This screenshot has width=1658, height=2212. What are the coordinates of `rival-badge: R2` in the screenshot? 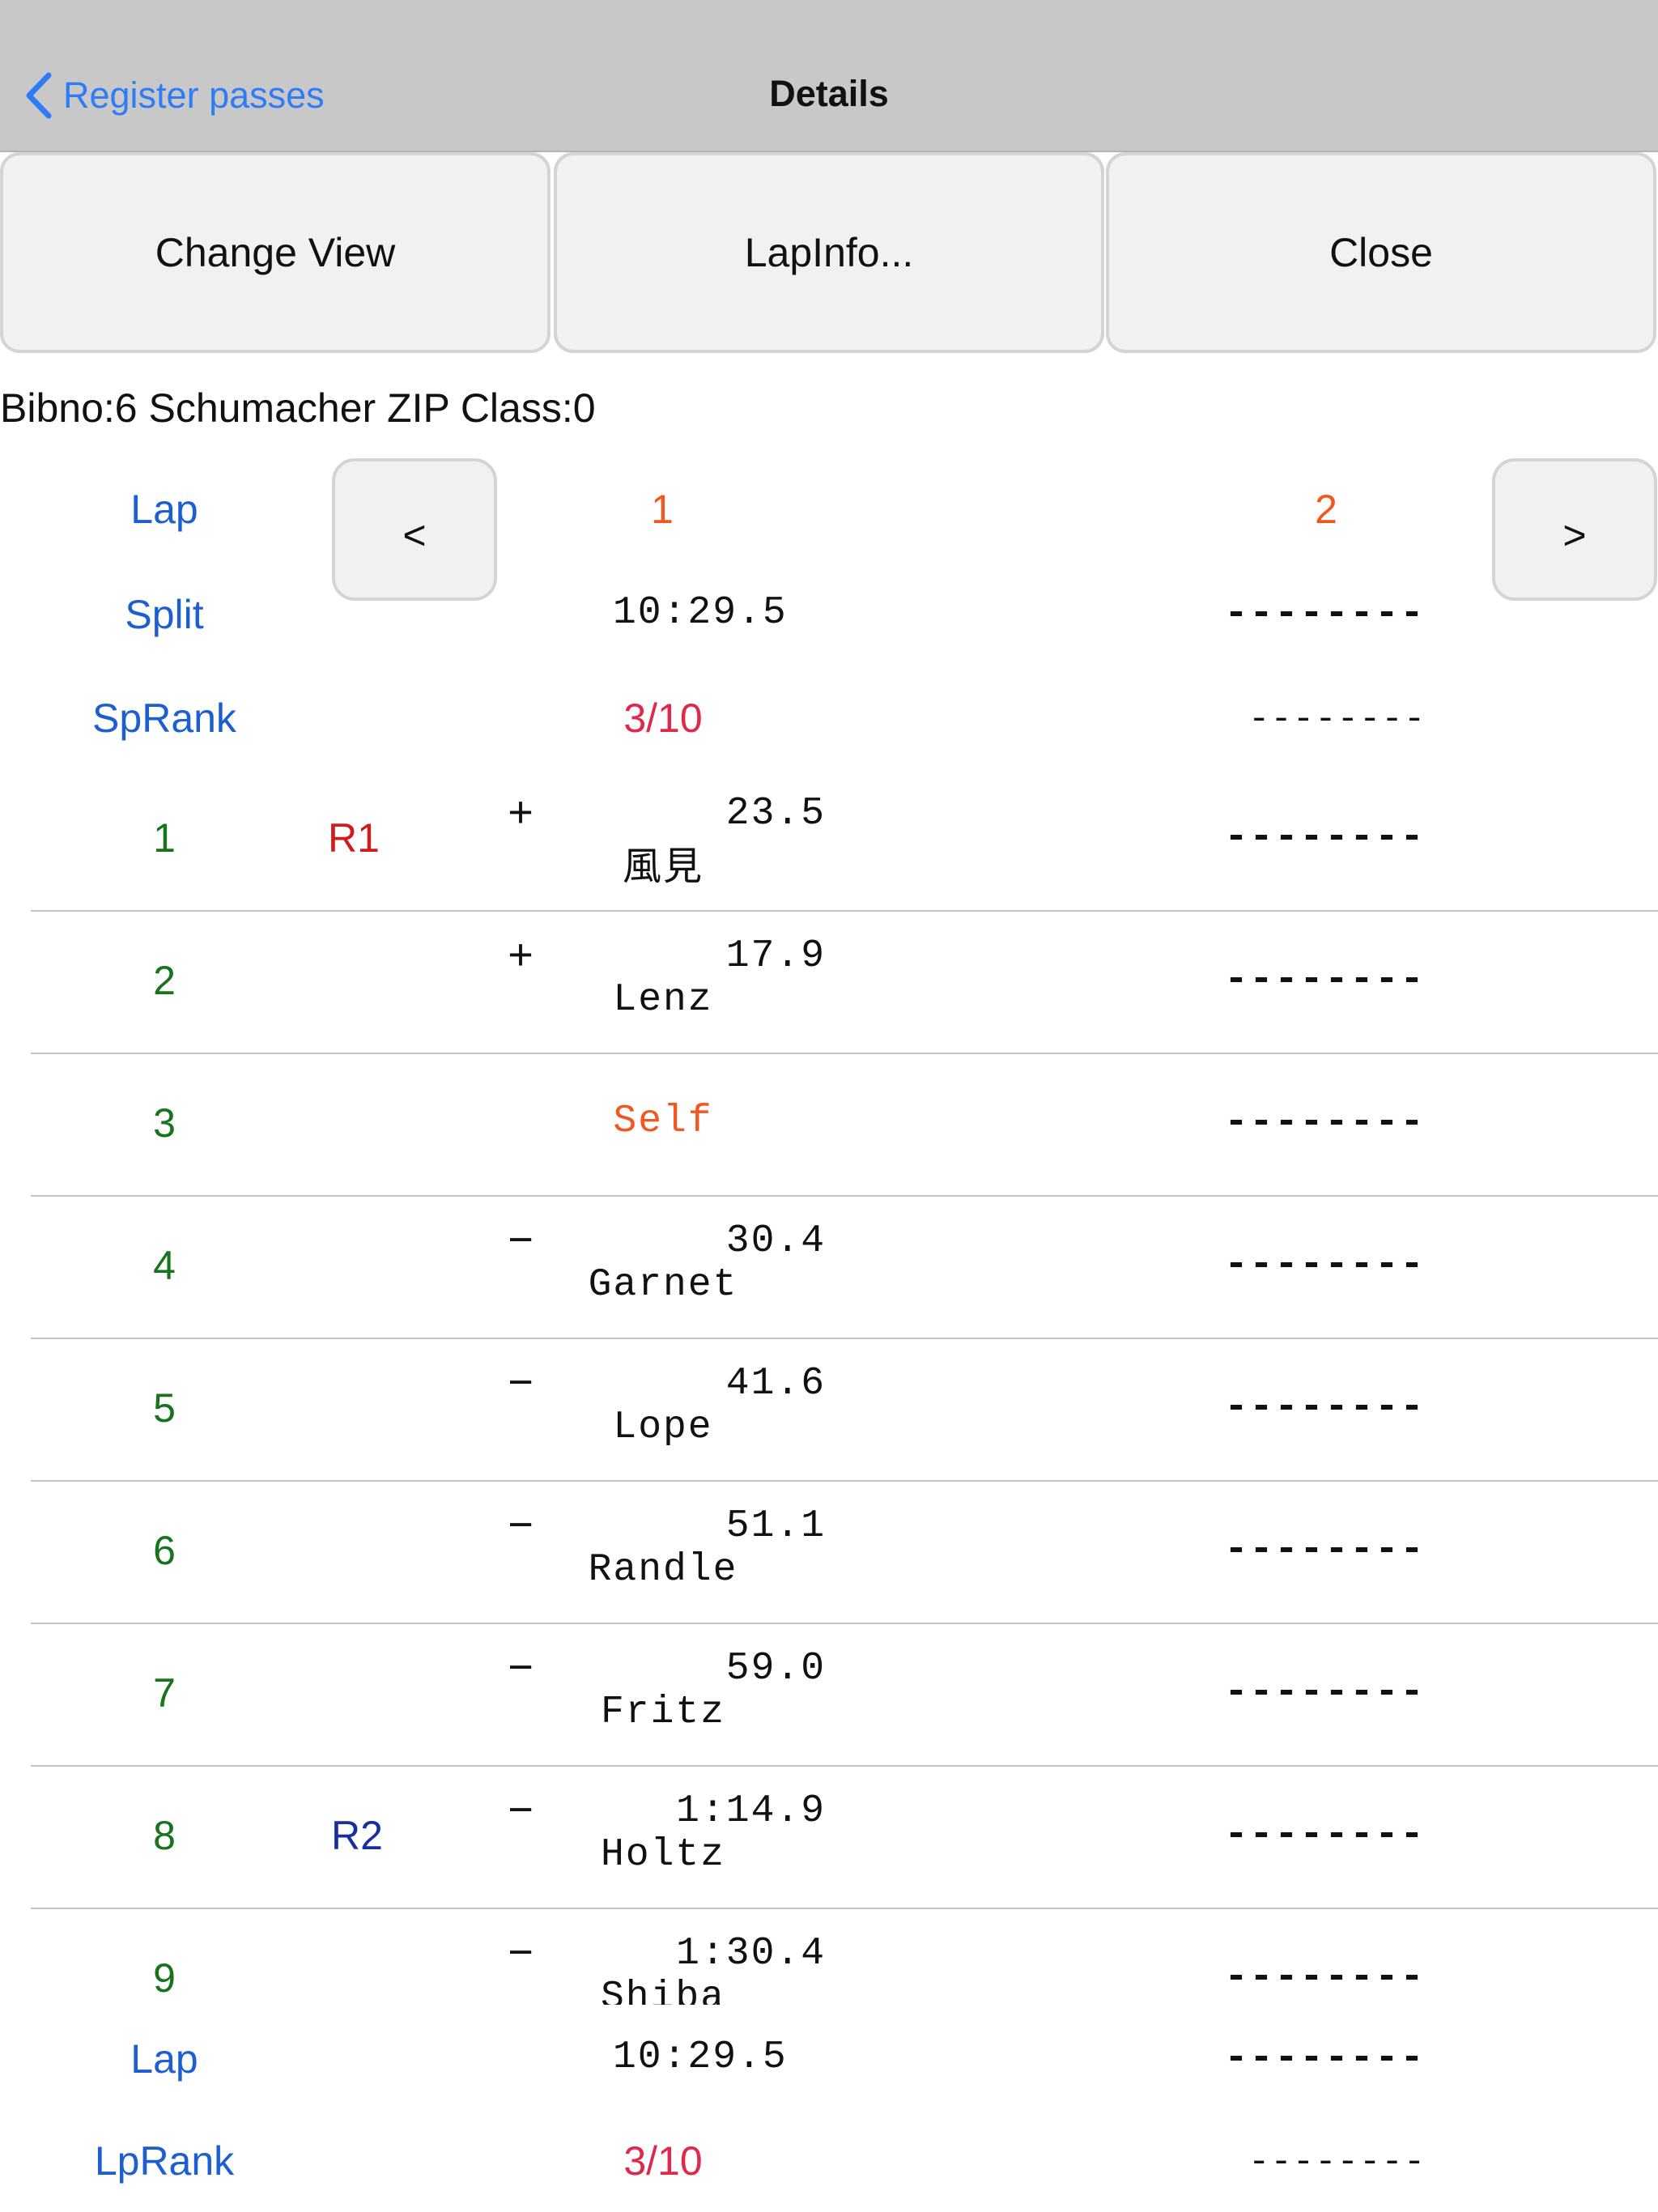 It's located at (357, 1836).